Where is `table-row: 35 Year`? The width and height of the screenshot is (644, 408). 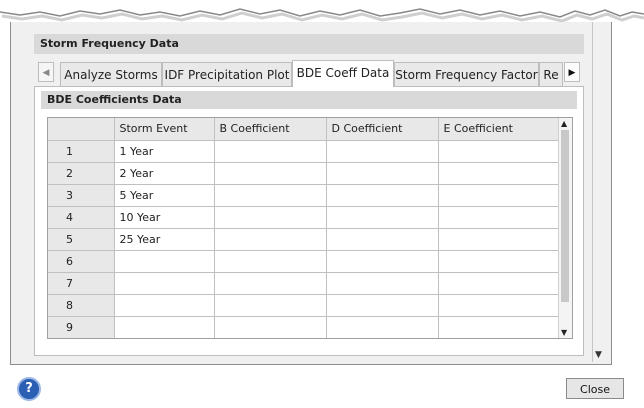
table-row: 35 Year is located at coordinates (305, 195).